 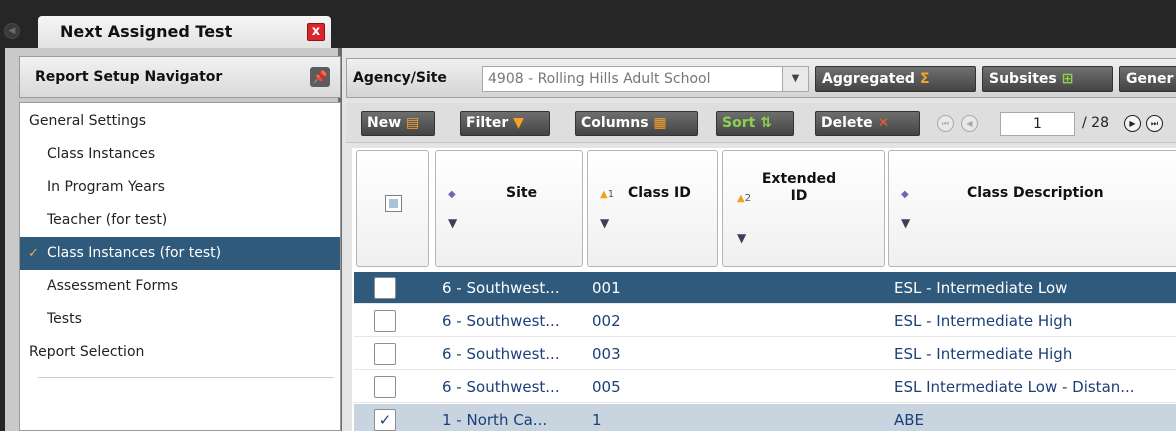 I want to click on general-label: Gener, so click(x=1150, y=79).